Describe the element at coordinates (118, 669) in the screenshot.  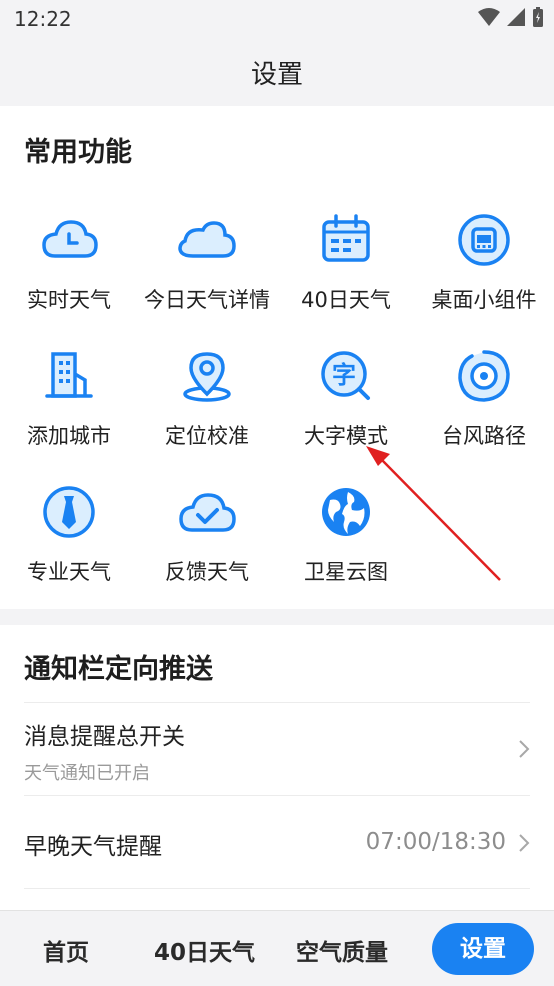
I see `section-title-notify: 通知栏定向推送` at that location.